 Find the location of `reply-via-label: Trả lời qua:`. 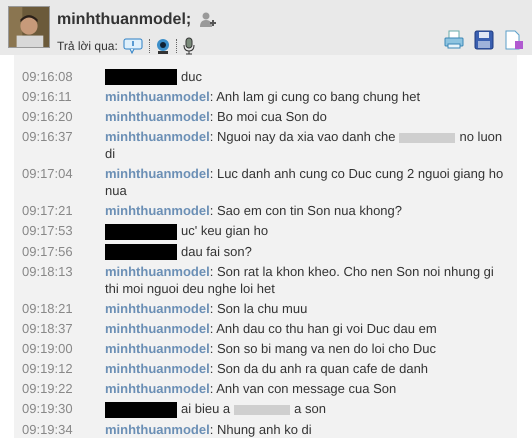

reply-via-label: Trả lời qua: is located at coordinates (87, 46).